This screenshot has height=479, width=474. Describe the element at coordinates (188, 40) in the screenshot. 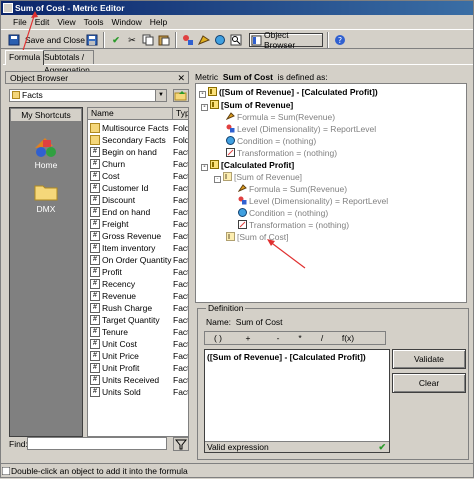

I see `objects-icon` at that location.